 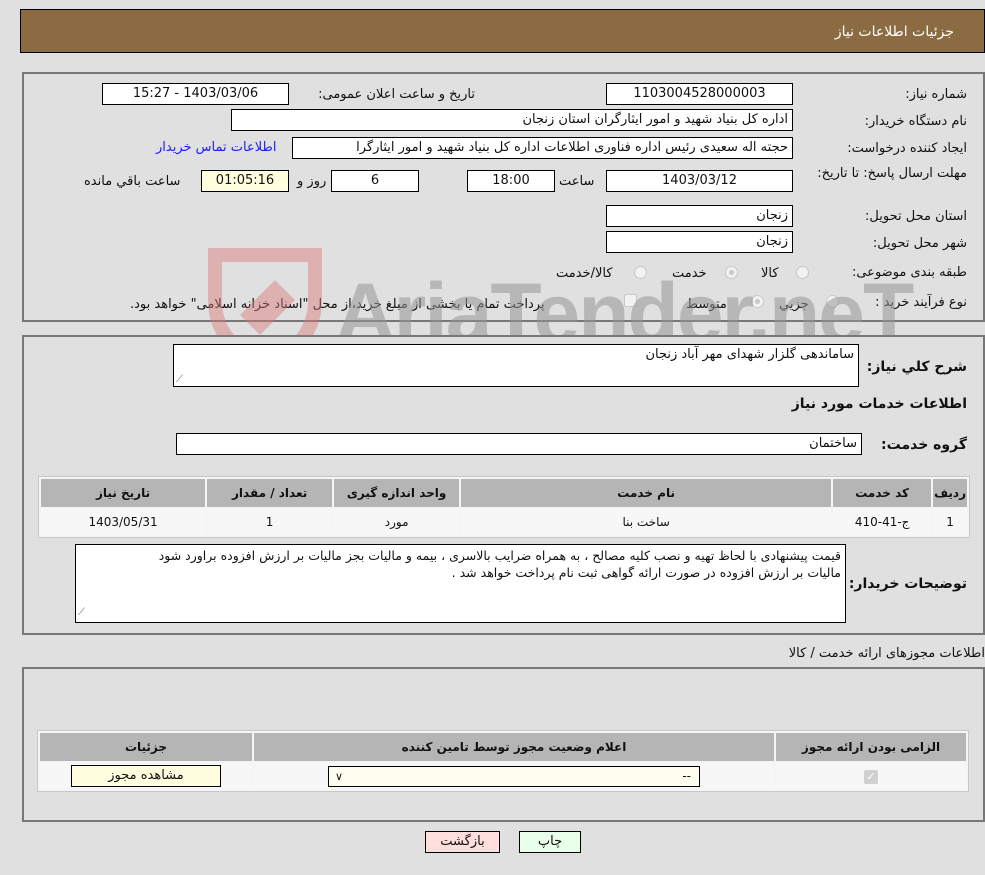 What do you see at coordinates (882, 522) in the screenshot?
I see `cell-service-code: ج-41-410` at bounding box center [882, 522].